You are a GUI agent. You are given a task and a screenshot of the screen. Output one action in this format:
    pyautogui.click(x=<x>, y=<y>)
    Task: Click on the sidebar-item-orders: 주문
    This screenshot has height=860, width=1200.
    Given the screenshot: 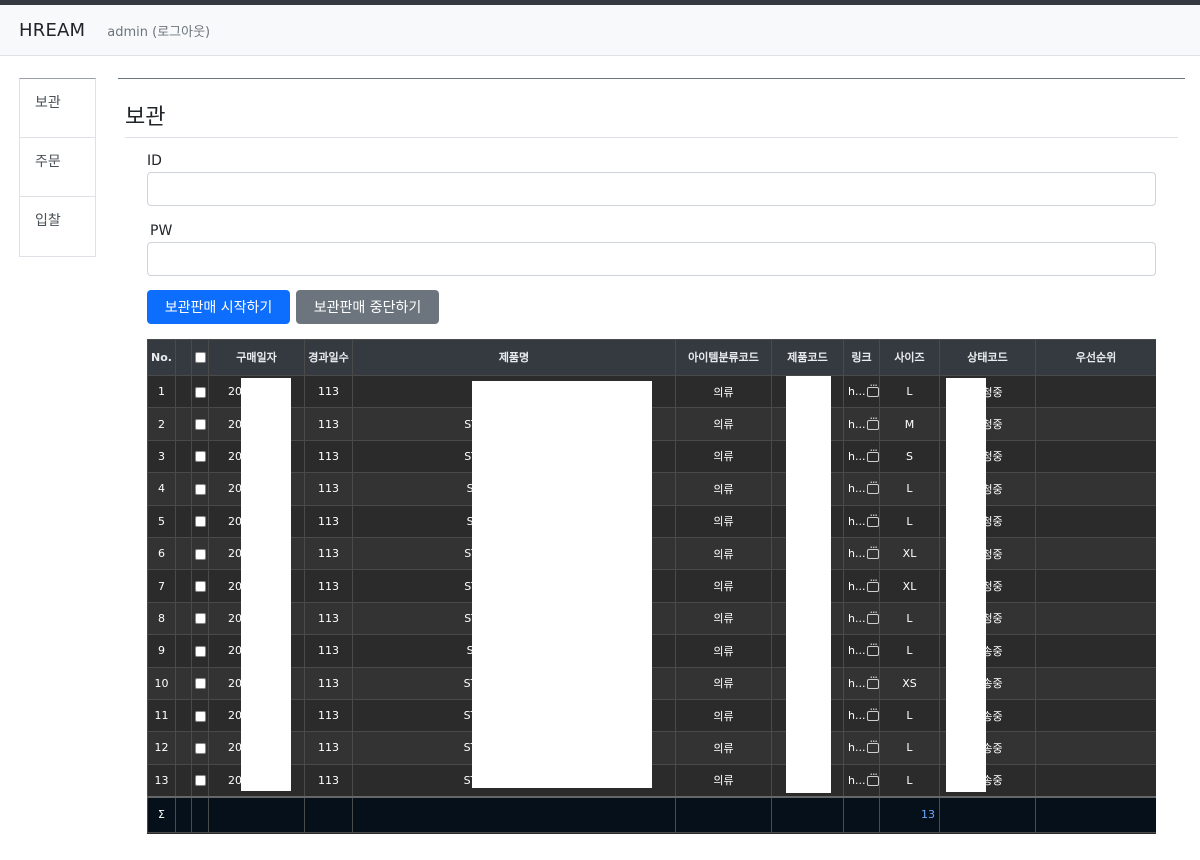 What is the action you would take?
    pyautogui.click(x=57, y=167)
    